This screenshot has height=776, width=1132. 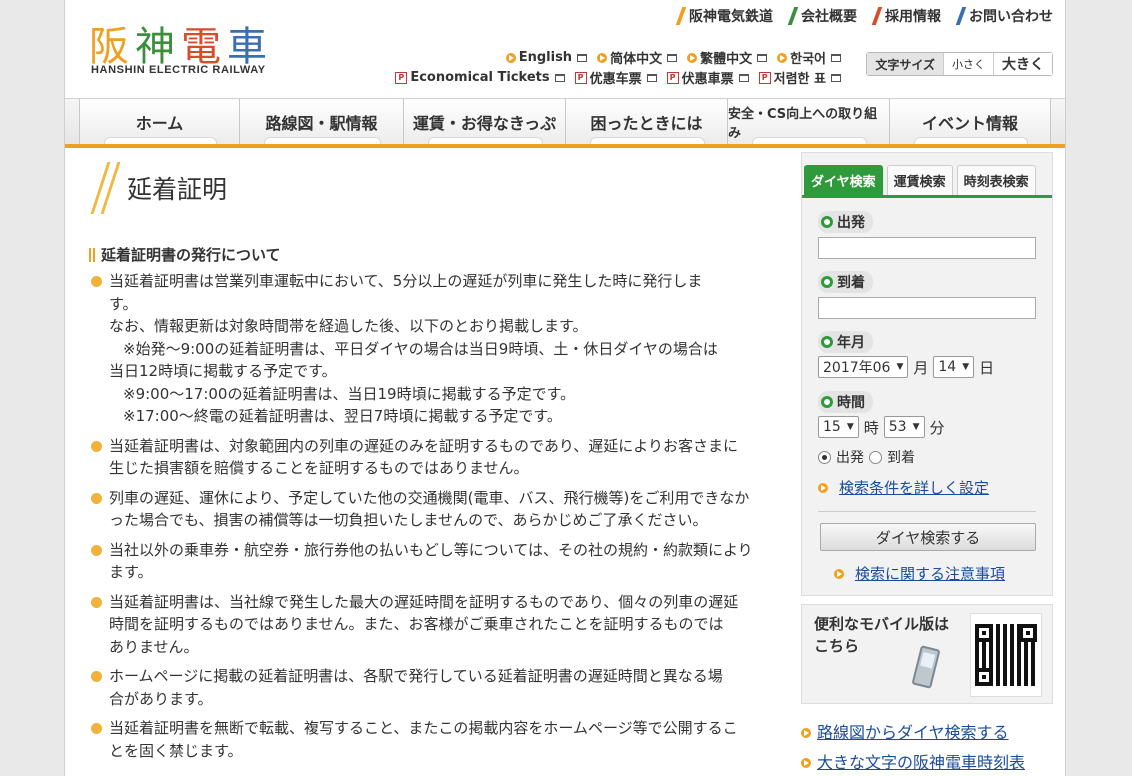 What do you see at coordinates (930, 573) in the screenshot?
I see `search-notes-link: 検索に関する注意事項` at bounding box center [930, 573].